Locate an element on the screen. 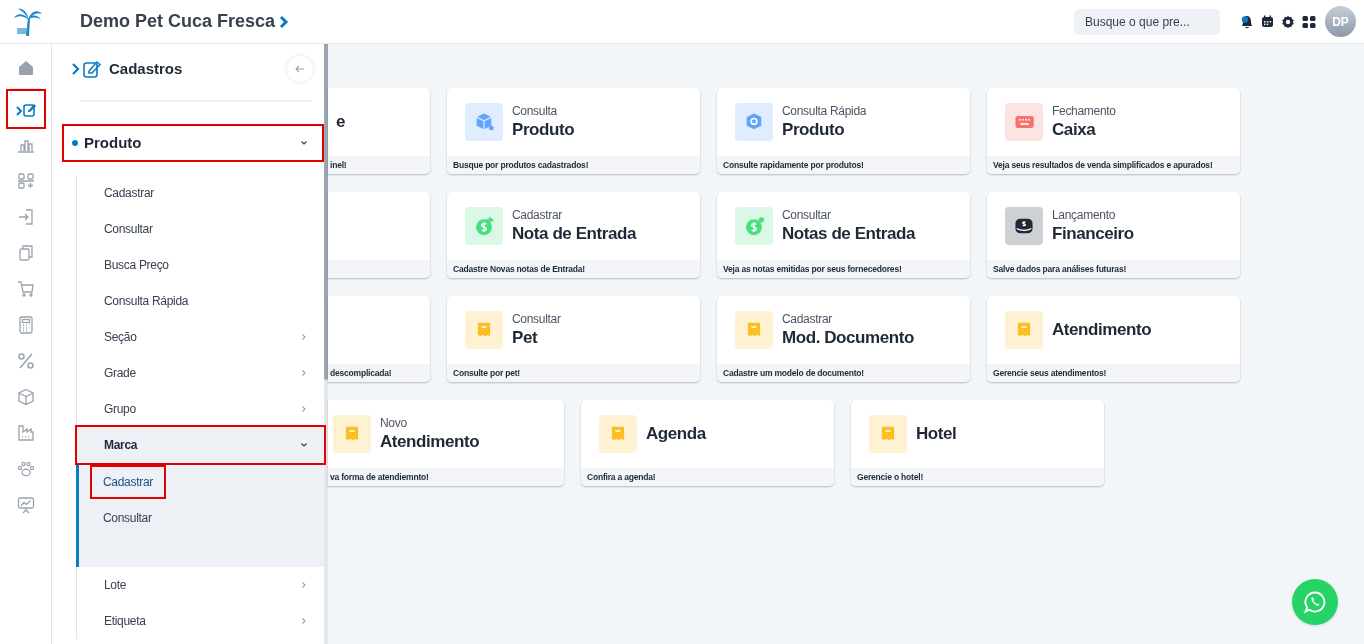 Image resolution: width=1364 pixels, height=644 pixels. percent-icon is located at coordinates (25, 361).